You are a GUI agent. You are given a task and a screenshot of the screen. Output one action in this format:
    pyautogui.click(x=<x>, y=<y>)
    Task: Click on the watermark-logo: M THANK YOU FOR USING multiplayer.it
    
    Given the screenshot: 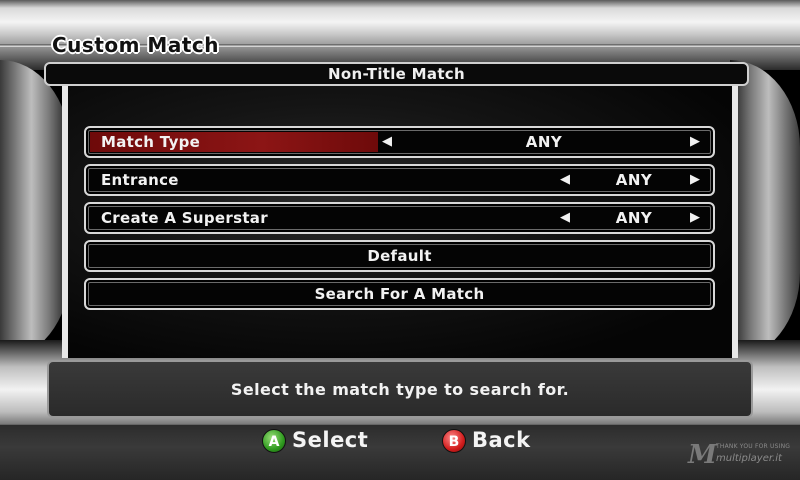 What is the action you would take?
    pyautogui.click(x=742, y=457)
    